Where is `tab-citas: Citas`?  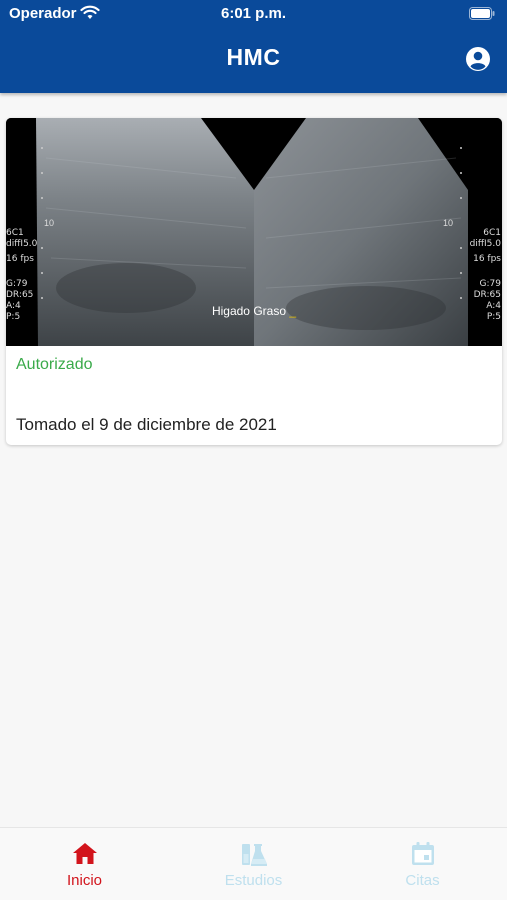 tab-citas: Citas is located at coordinates (422, 864).